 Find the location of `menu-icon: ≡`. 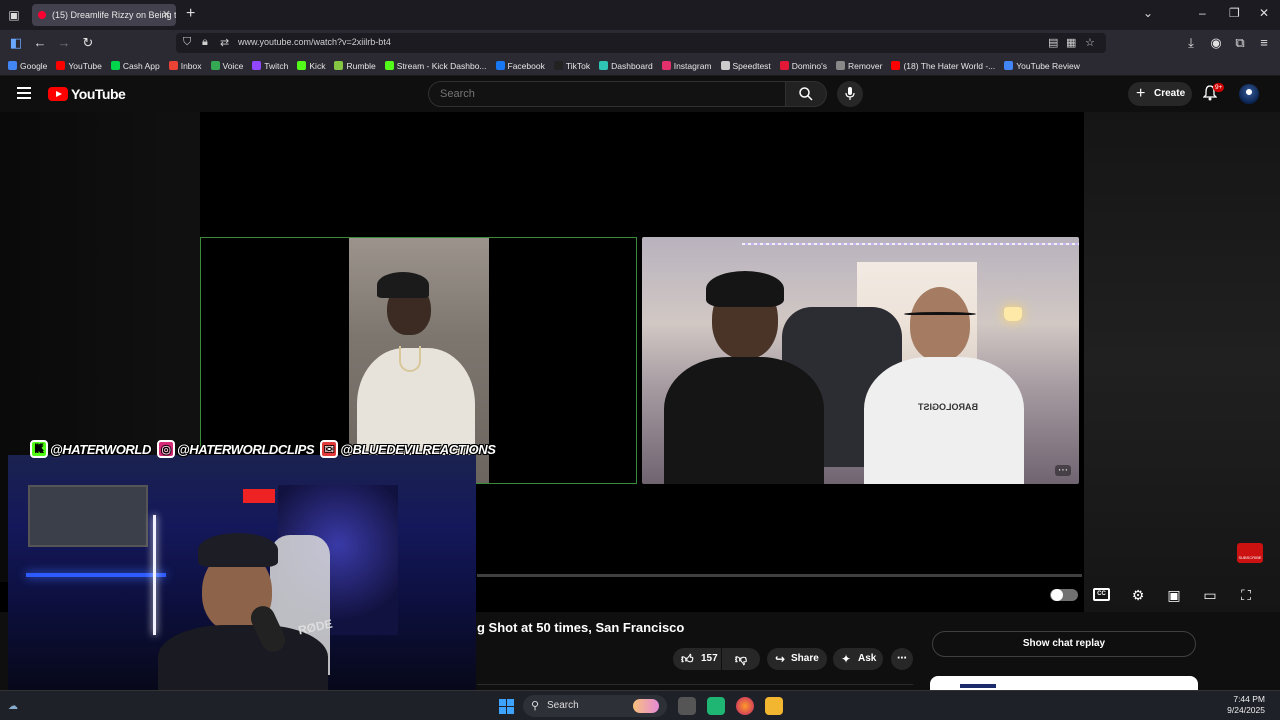

menu-icon: ≡ is located at coordinates (1264, 42).